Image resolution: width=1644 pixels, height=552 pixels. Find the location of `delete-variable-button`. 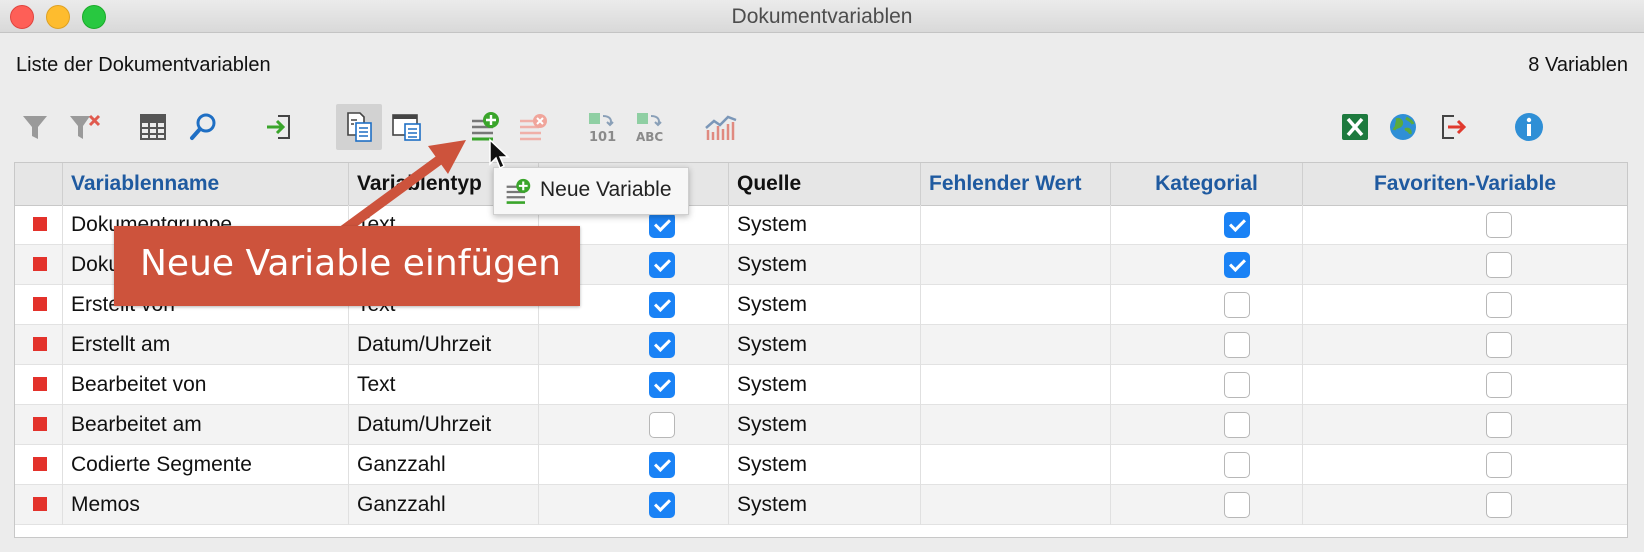

delete-variable-button is located at coordinates (533, 127).